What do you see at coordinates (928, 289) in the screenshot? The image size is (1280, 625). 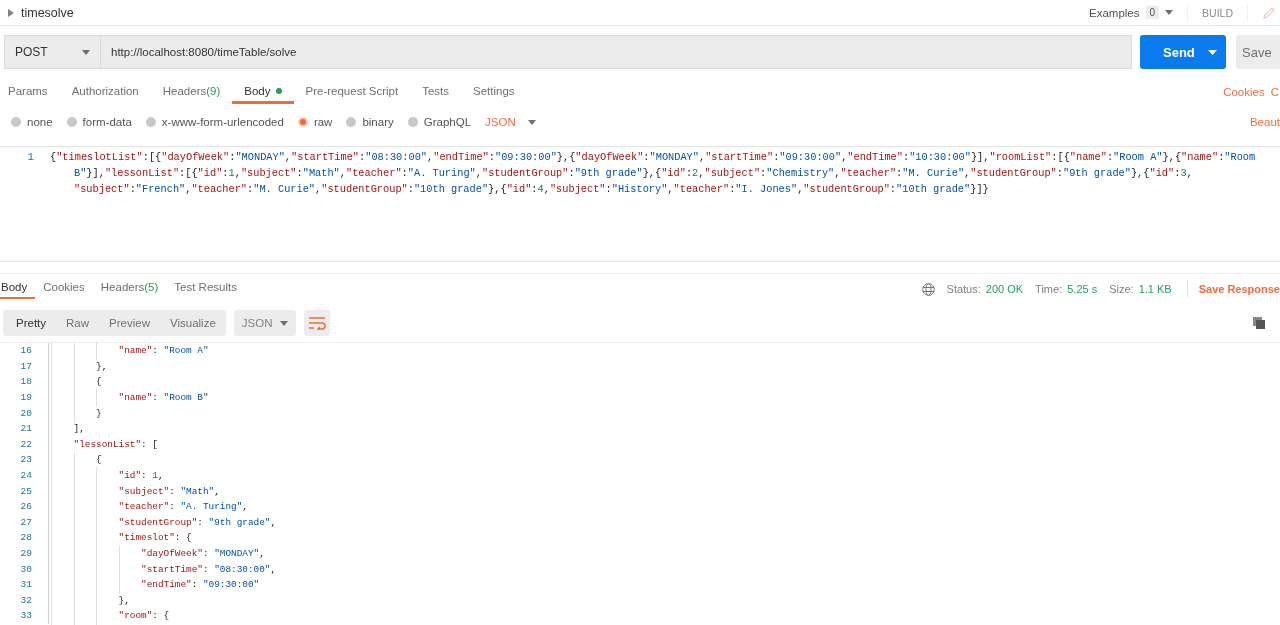 I see `globe-icon` at bounding box center [928, 289].